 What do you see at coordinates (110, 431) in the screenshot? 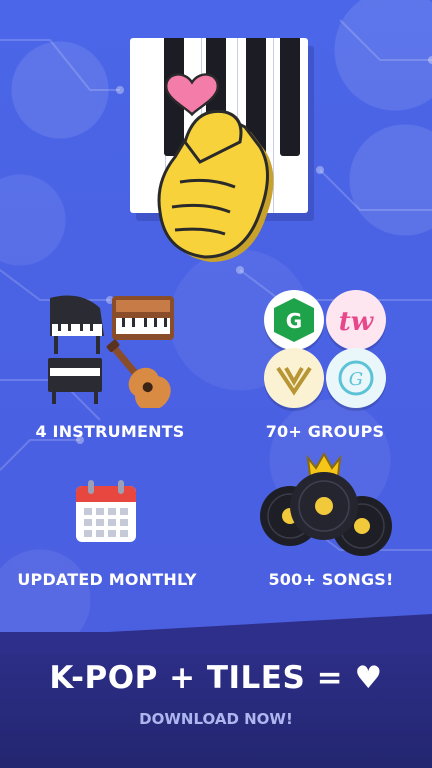
I see `instruments-label: 4 INSTRUMENTS` at bounding box center [110, 431].